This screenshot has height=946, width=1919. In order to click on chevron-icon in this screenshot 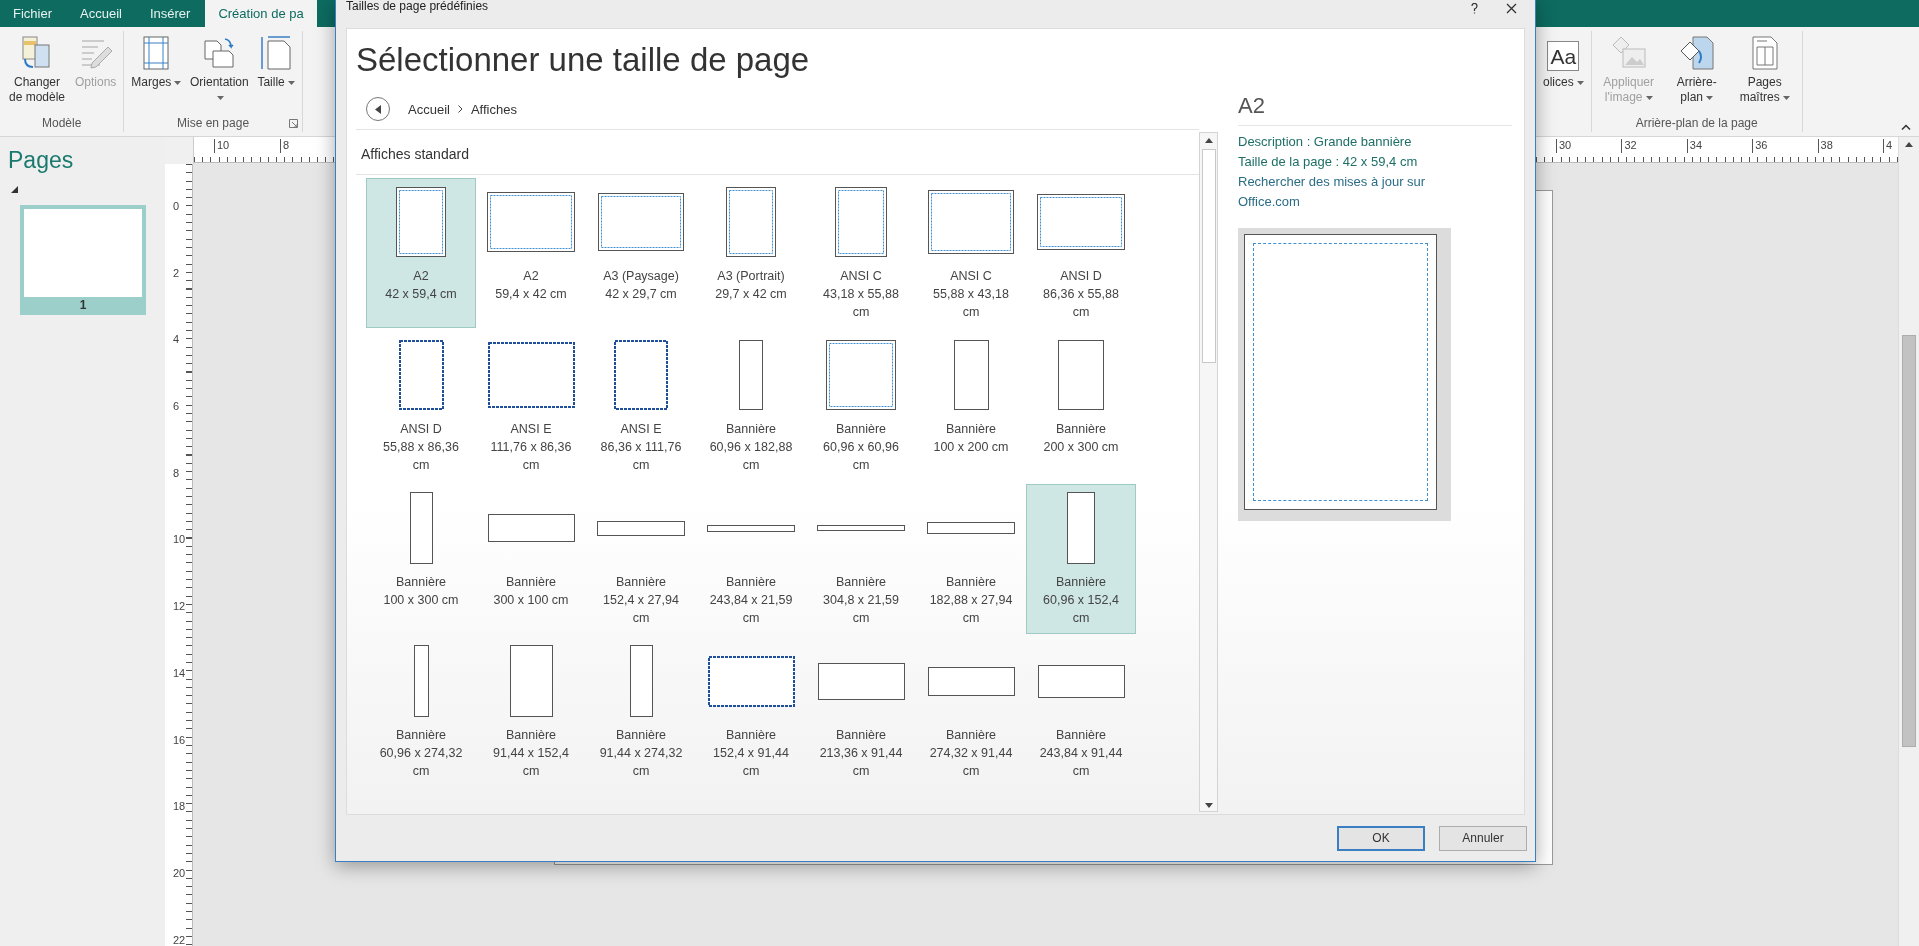, I will do `click(460, 109)`.